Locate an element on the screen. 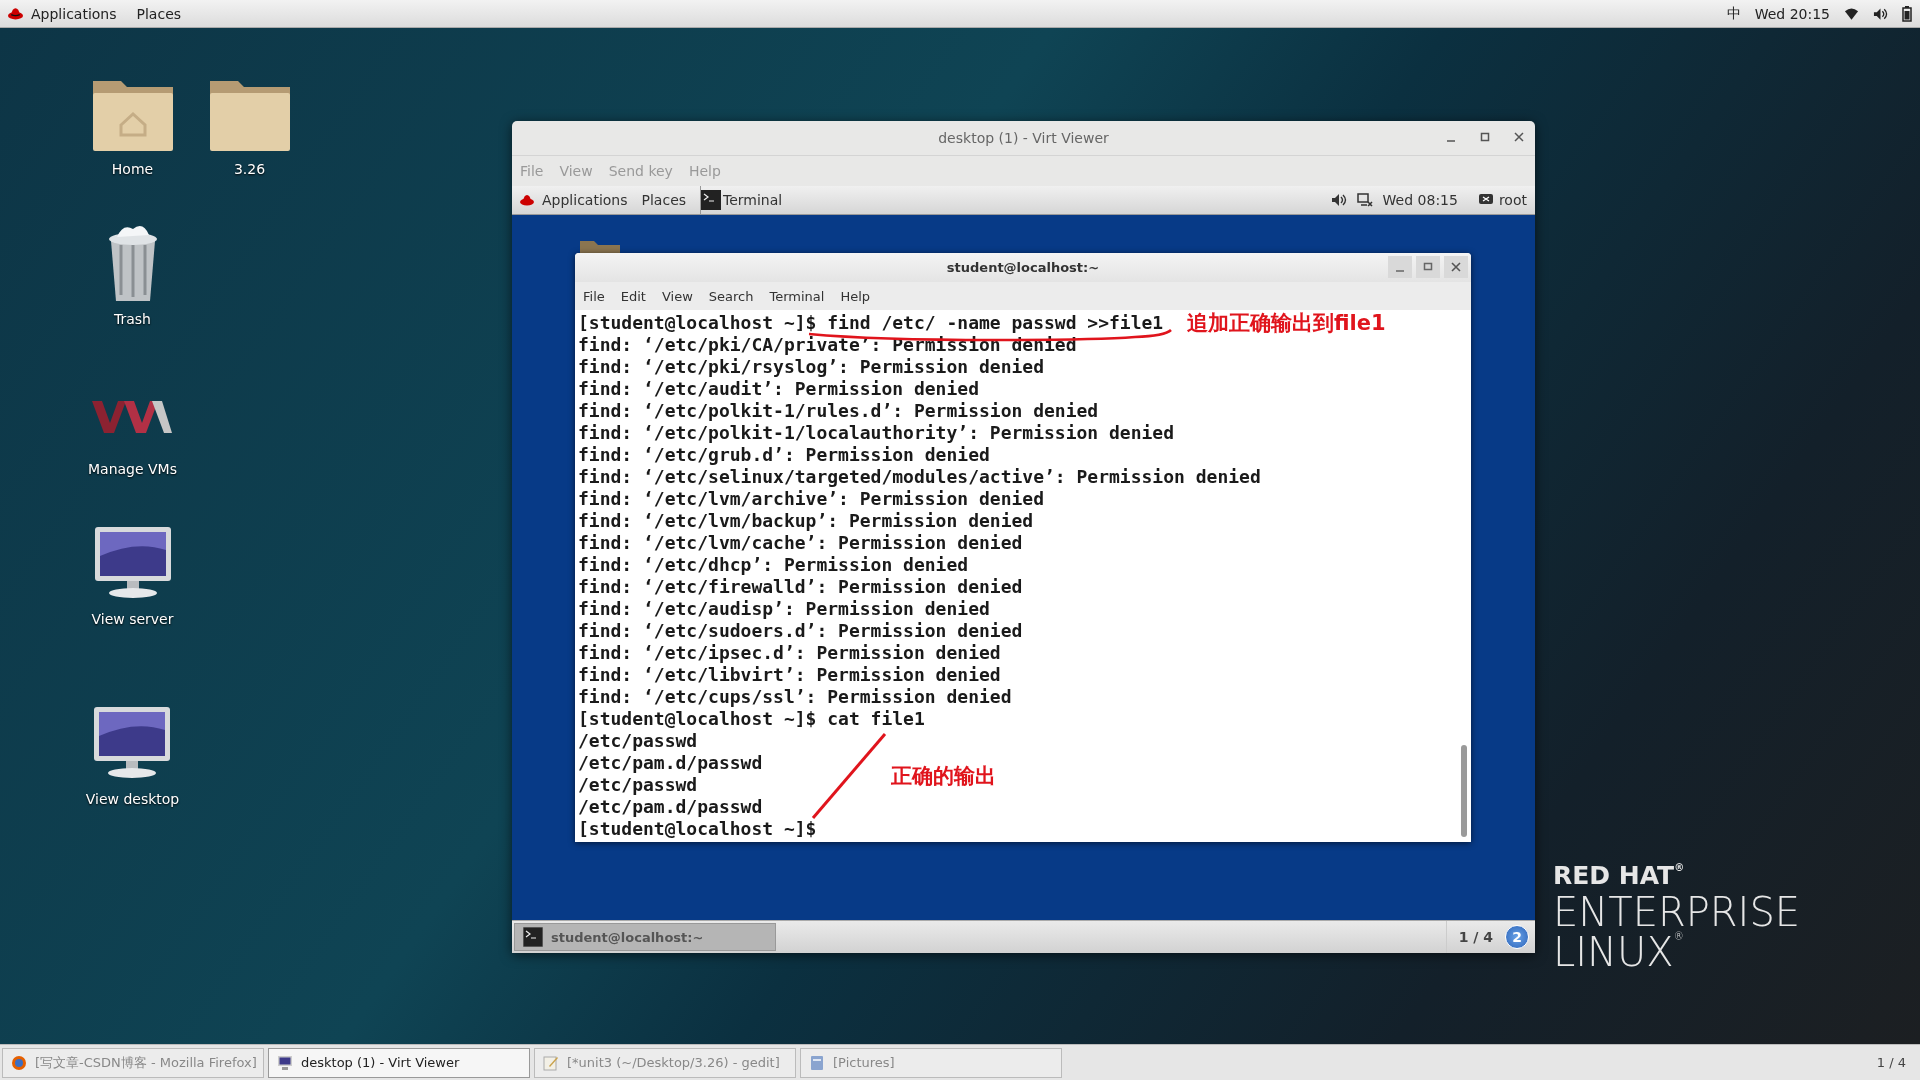 This screenshot has width=1920, height=1080. icon-label: View desktop is located at coordinates (132, 799).